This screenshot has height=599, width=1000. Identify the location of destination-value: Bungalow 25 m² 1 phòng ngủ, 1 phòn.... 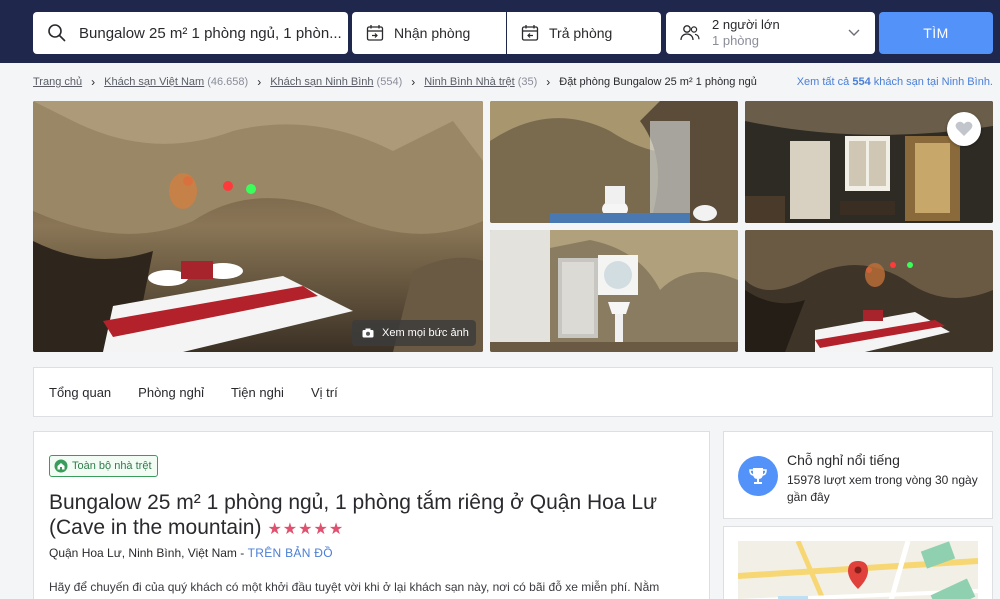
(210, 33).